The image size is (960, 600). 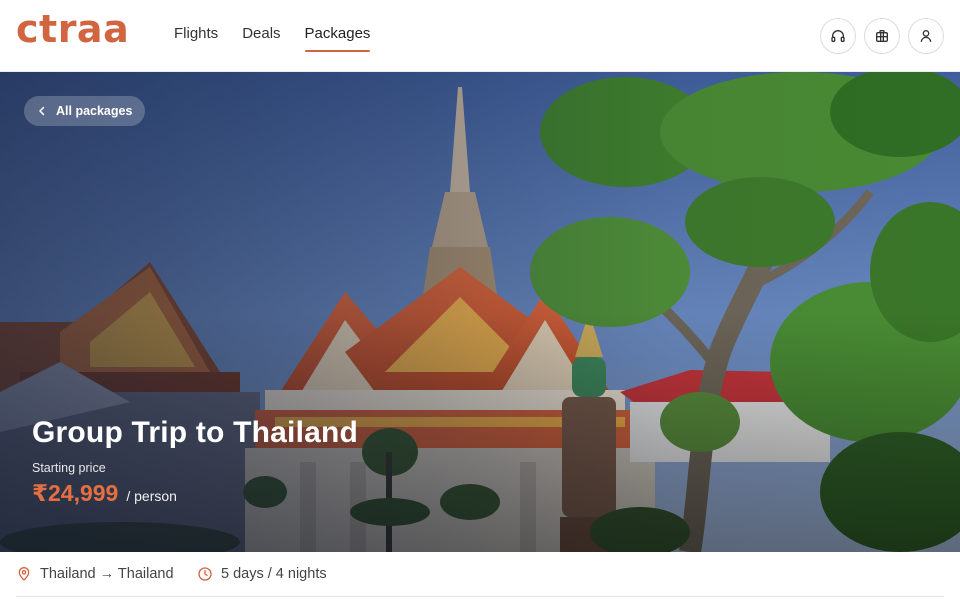 I want to click on clock-icon, so click(x=205, y=574).